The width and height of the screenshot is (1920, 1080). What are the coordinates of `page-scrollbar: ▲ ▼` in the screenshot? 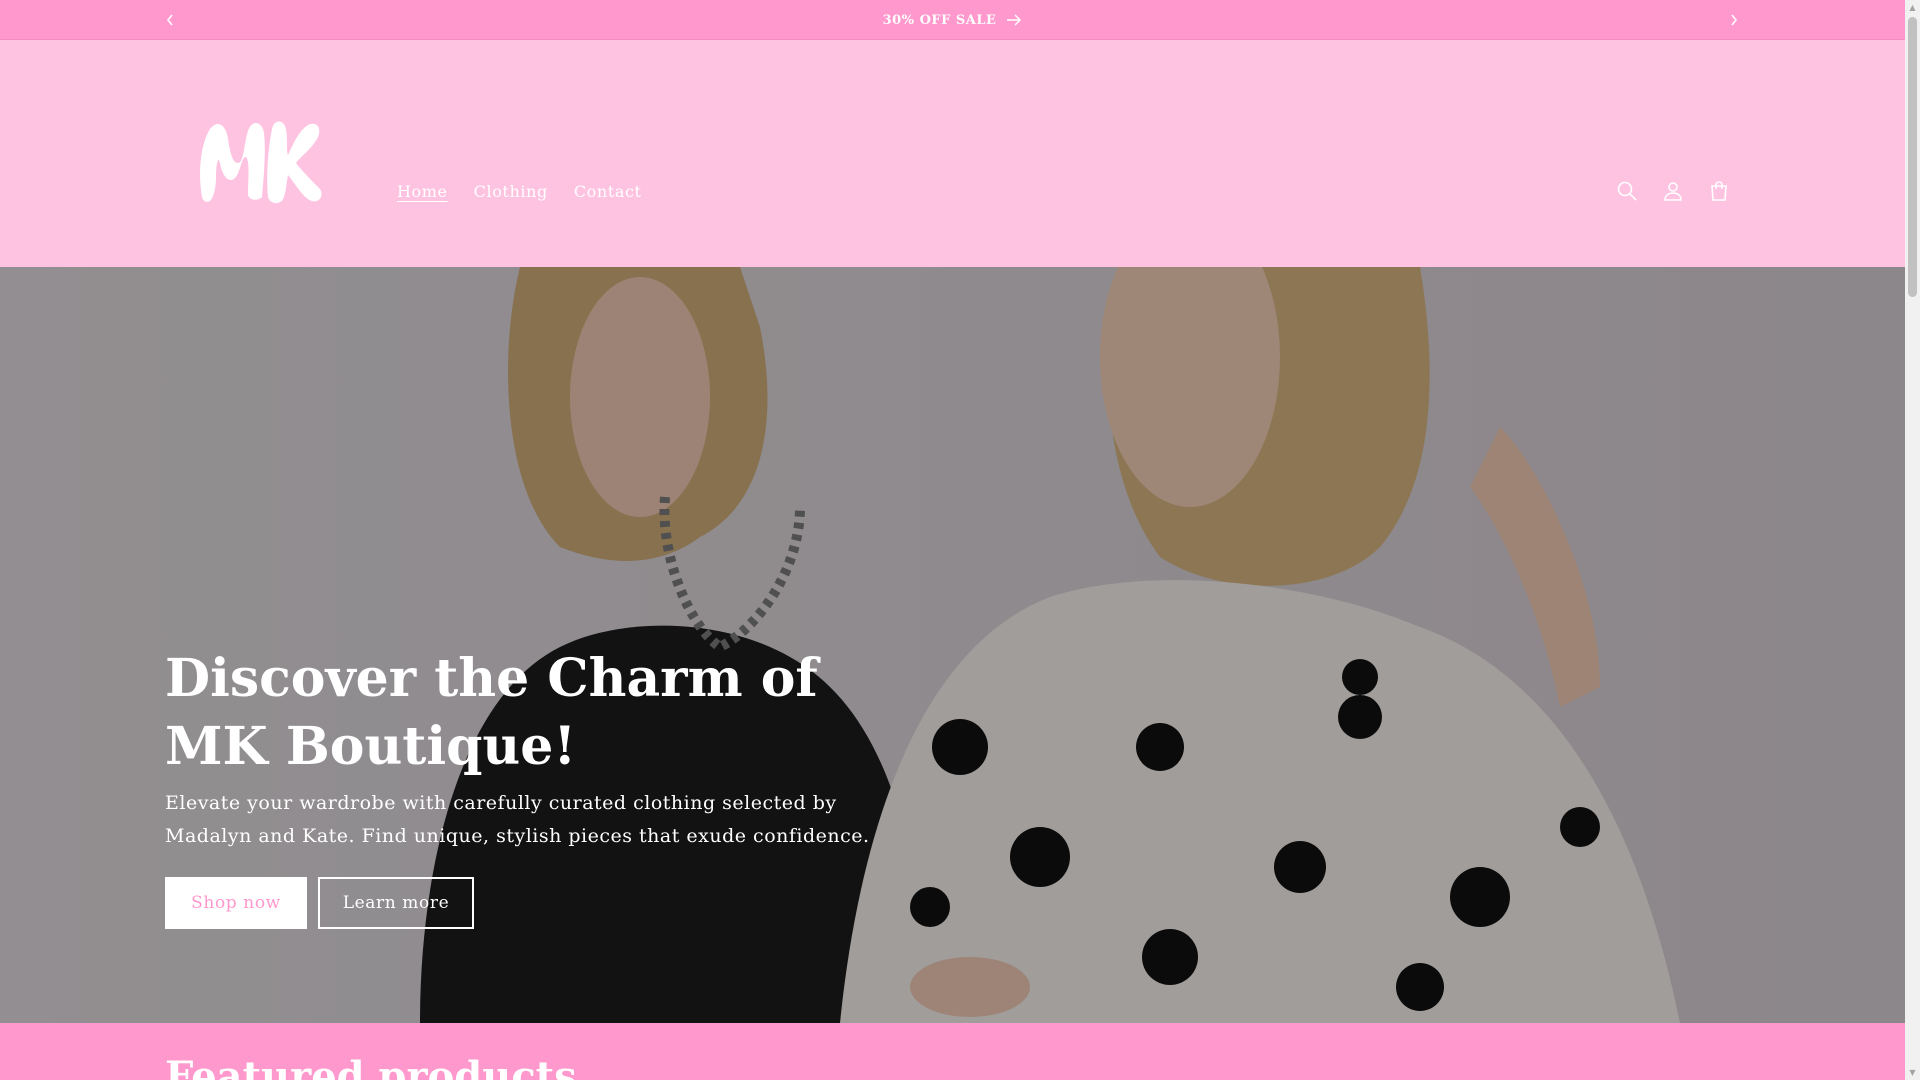 It's located at (1912, 540).